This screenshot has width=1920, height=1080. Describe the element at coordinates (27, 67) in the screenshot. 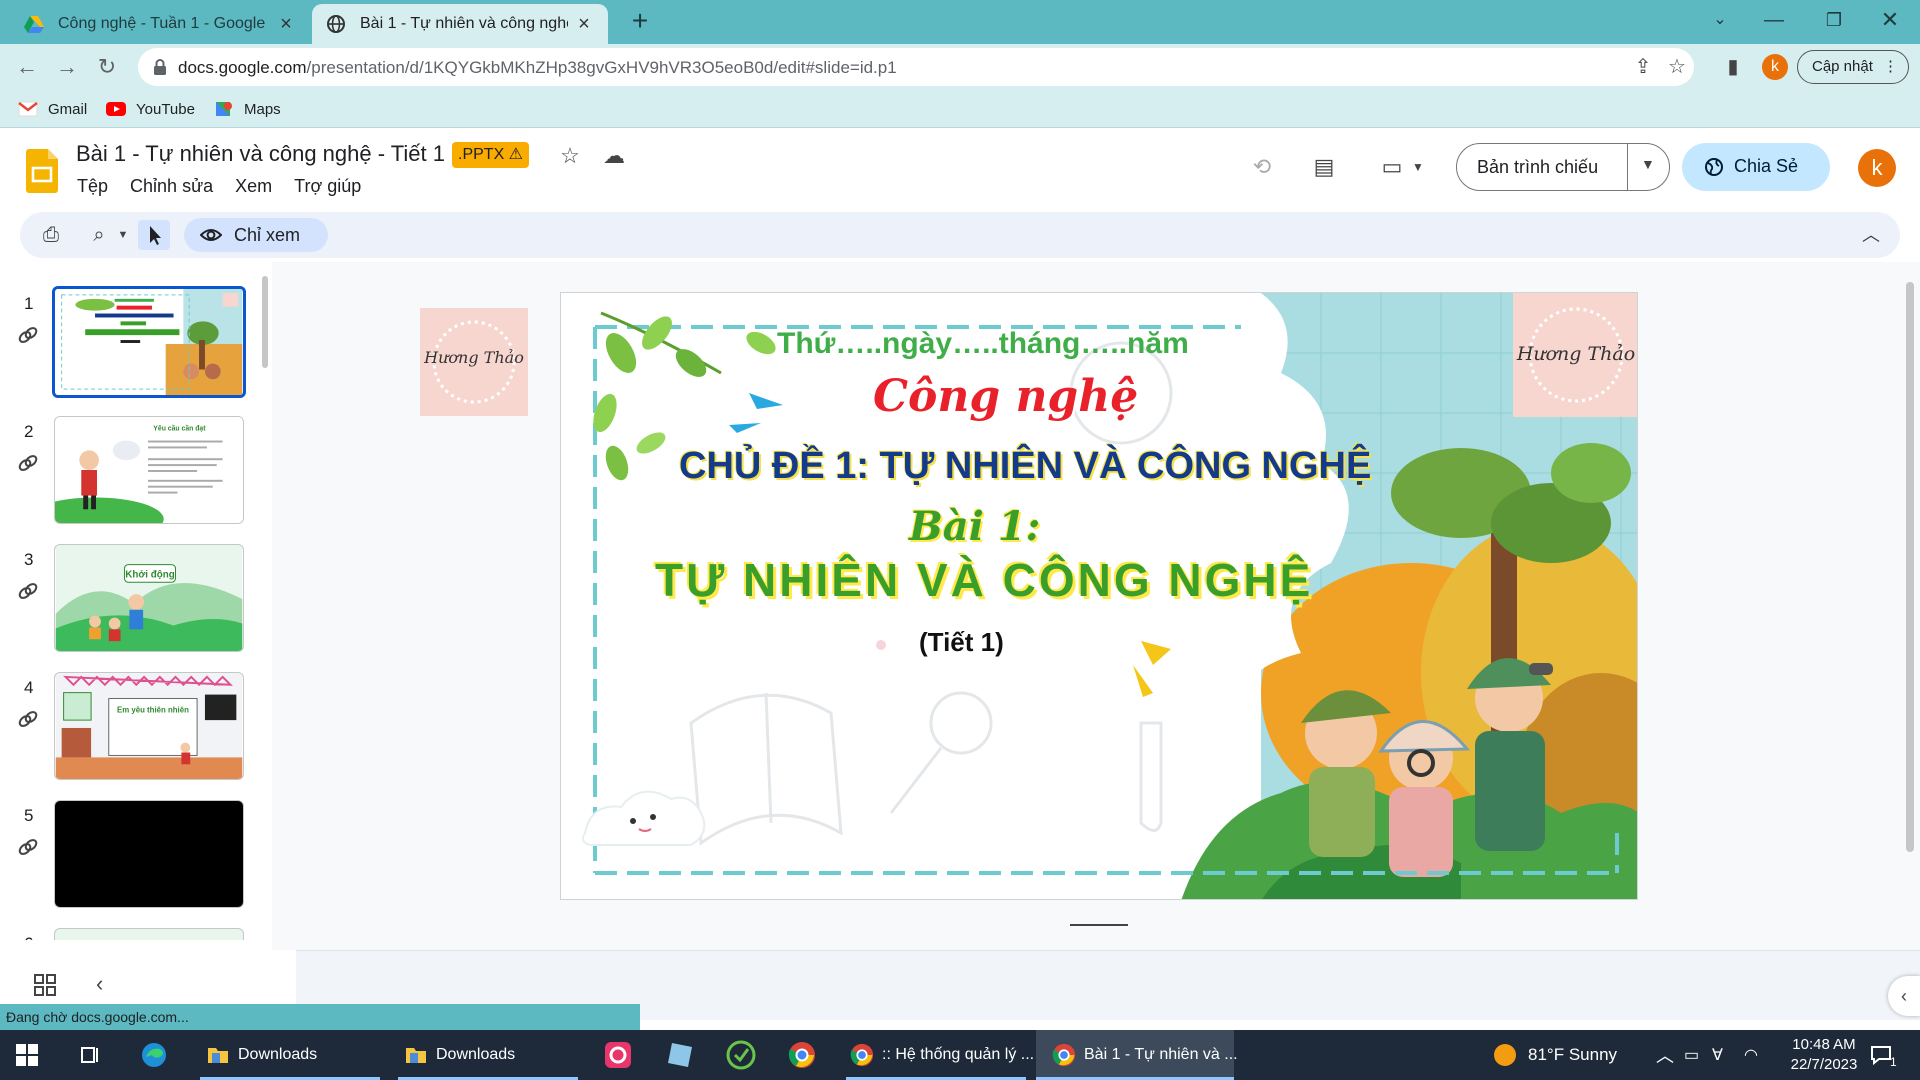

I see `back-button: ←` at that location.